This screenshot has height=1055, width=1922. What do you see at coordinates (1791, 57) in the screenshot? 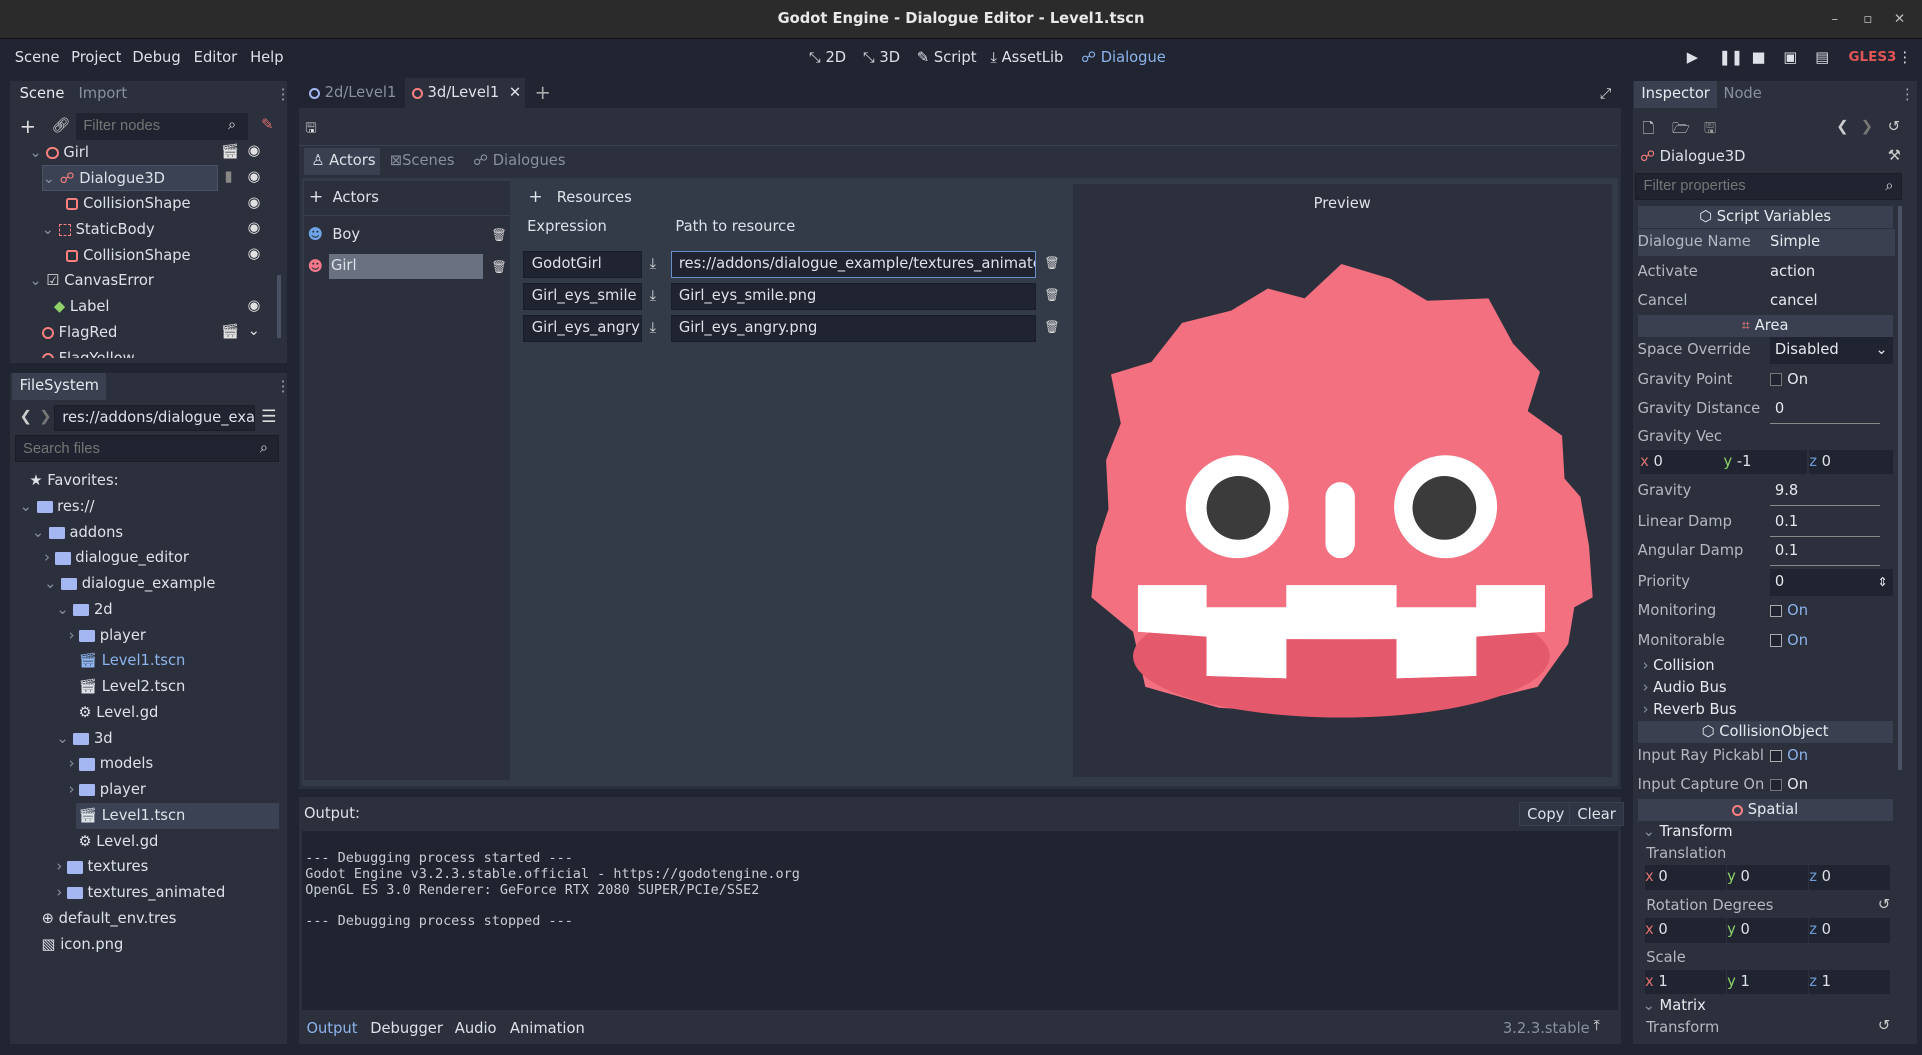
I see `play-scene-icon: ▣` at bounding box center [1791, 57].